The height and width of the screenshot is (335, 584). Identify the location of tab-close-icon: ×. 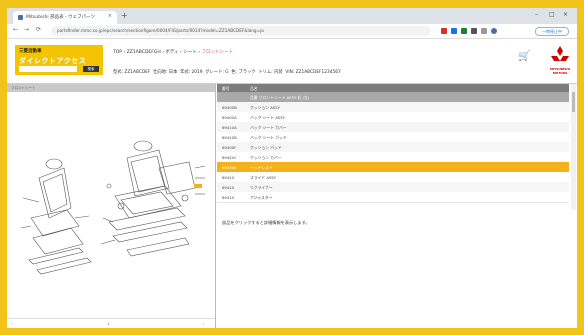
(110, 16).